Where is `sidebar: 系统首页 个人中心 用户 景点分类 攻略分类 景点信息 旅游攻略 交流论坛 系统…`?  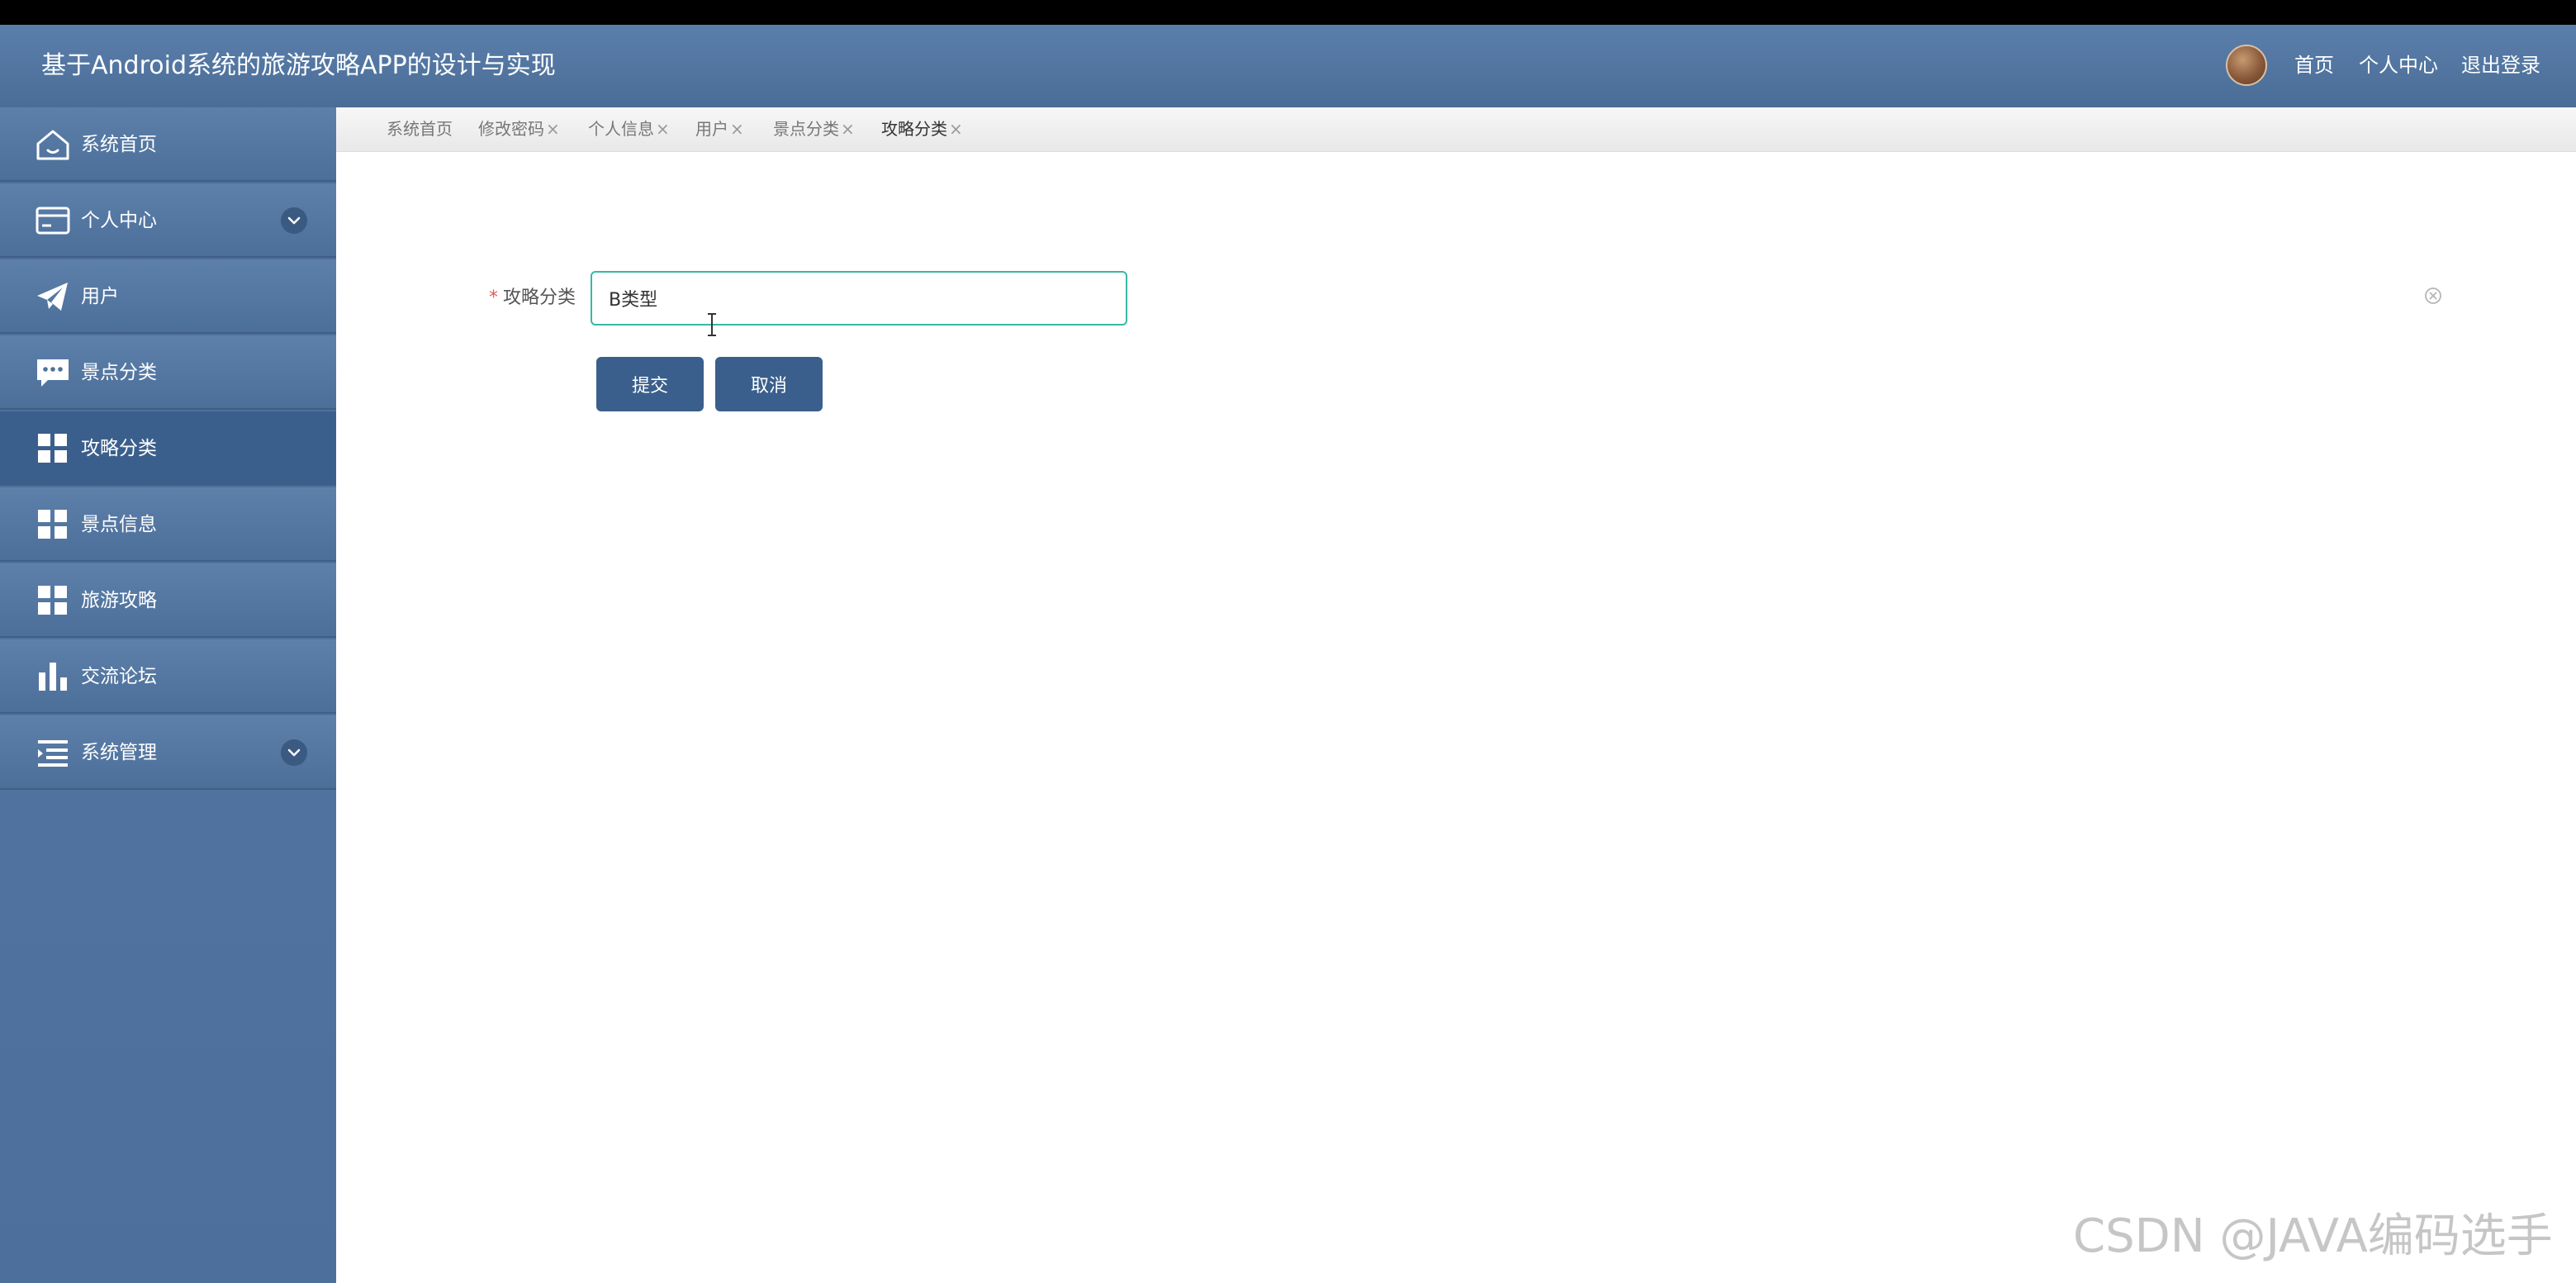
sidebar: 系统首页 个人中心 用户 景点分类 攻略分类 景点信息 旅游攻略 交流论坛 系统… is located at coordinates (168, 695).